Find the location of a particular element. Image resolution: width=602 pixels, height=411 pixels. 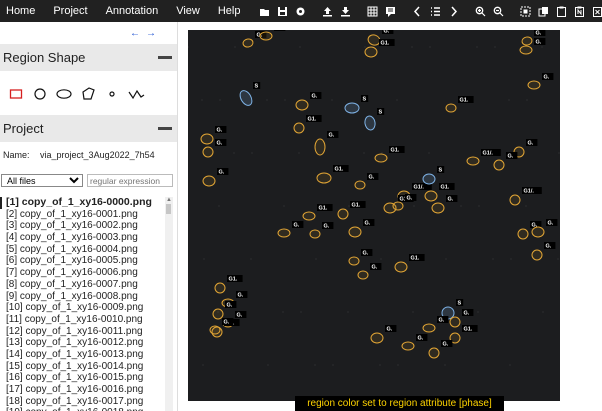

file-list-item: [16] copy_of_1_xy16-0015.png is located at coordinates (82, 378).